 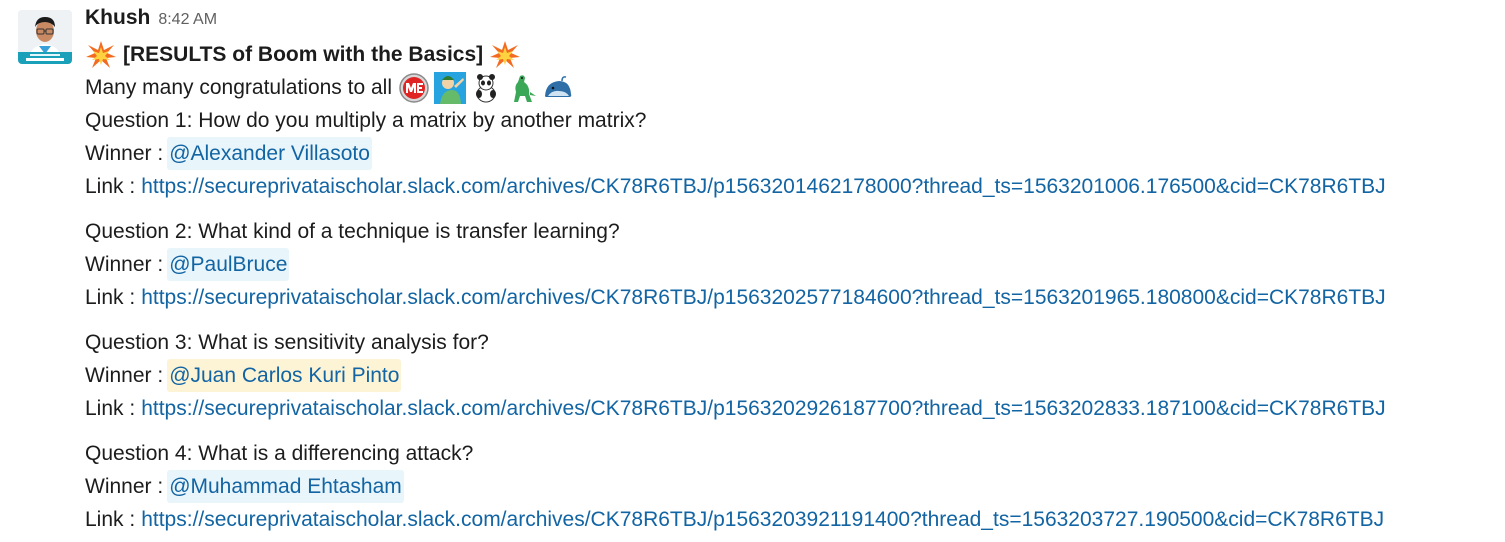 I want to click on avatar, so click(x=45, y=37).